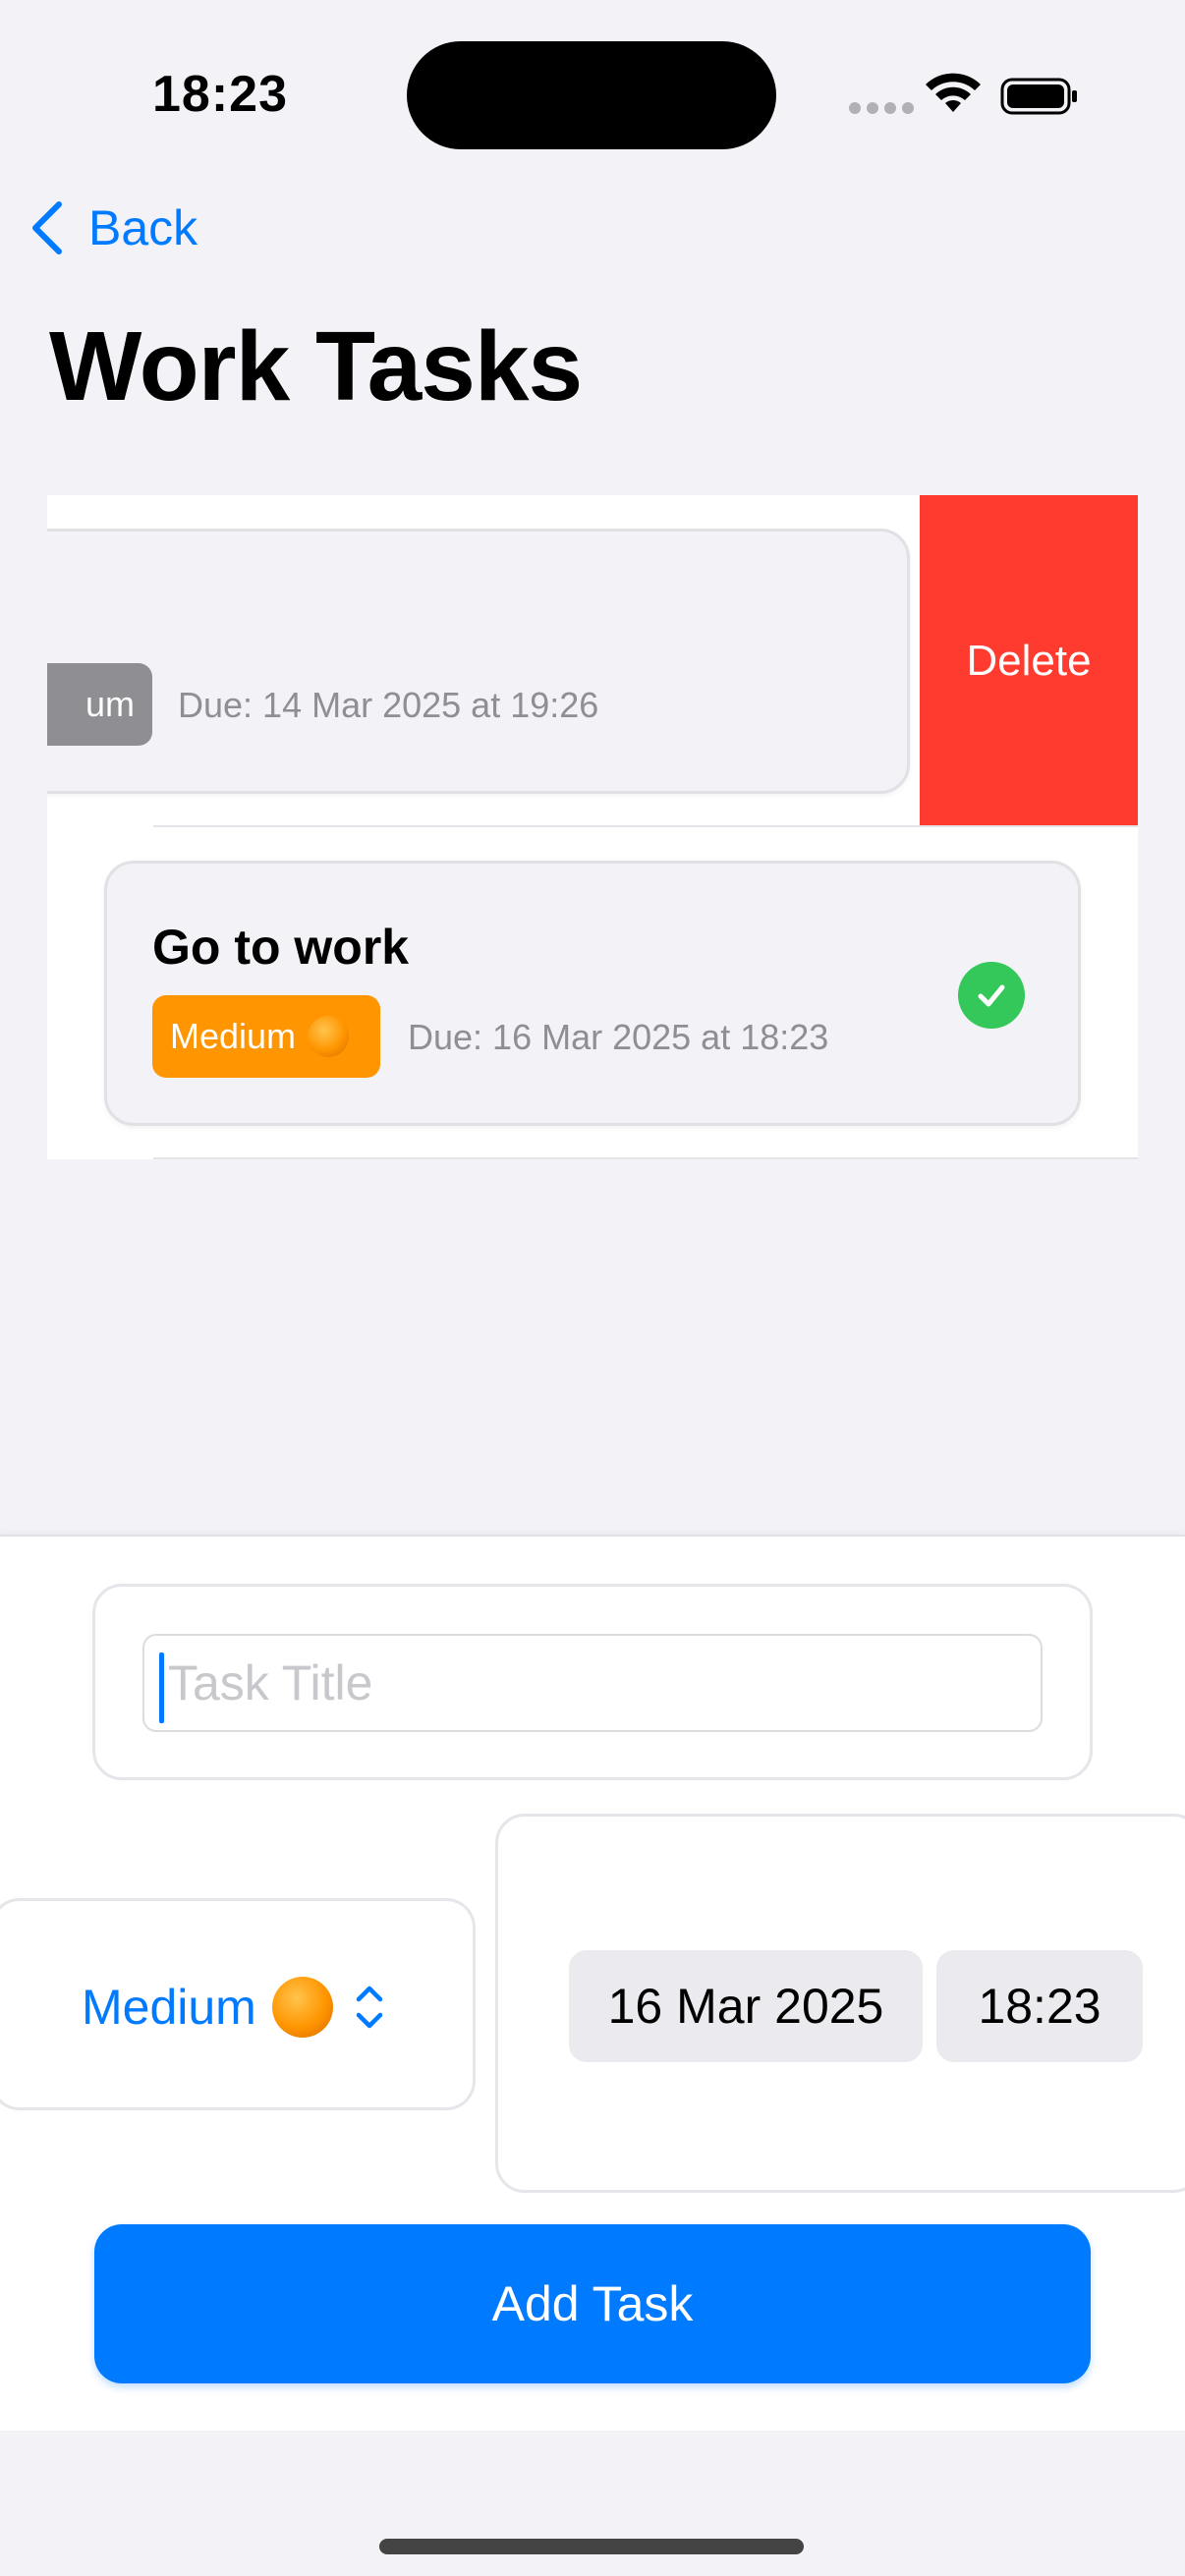  Describe the element at coordinates (1029, 661) in the screenshot. I see `delete-button: Delete` at that location.